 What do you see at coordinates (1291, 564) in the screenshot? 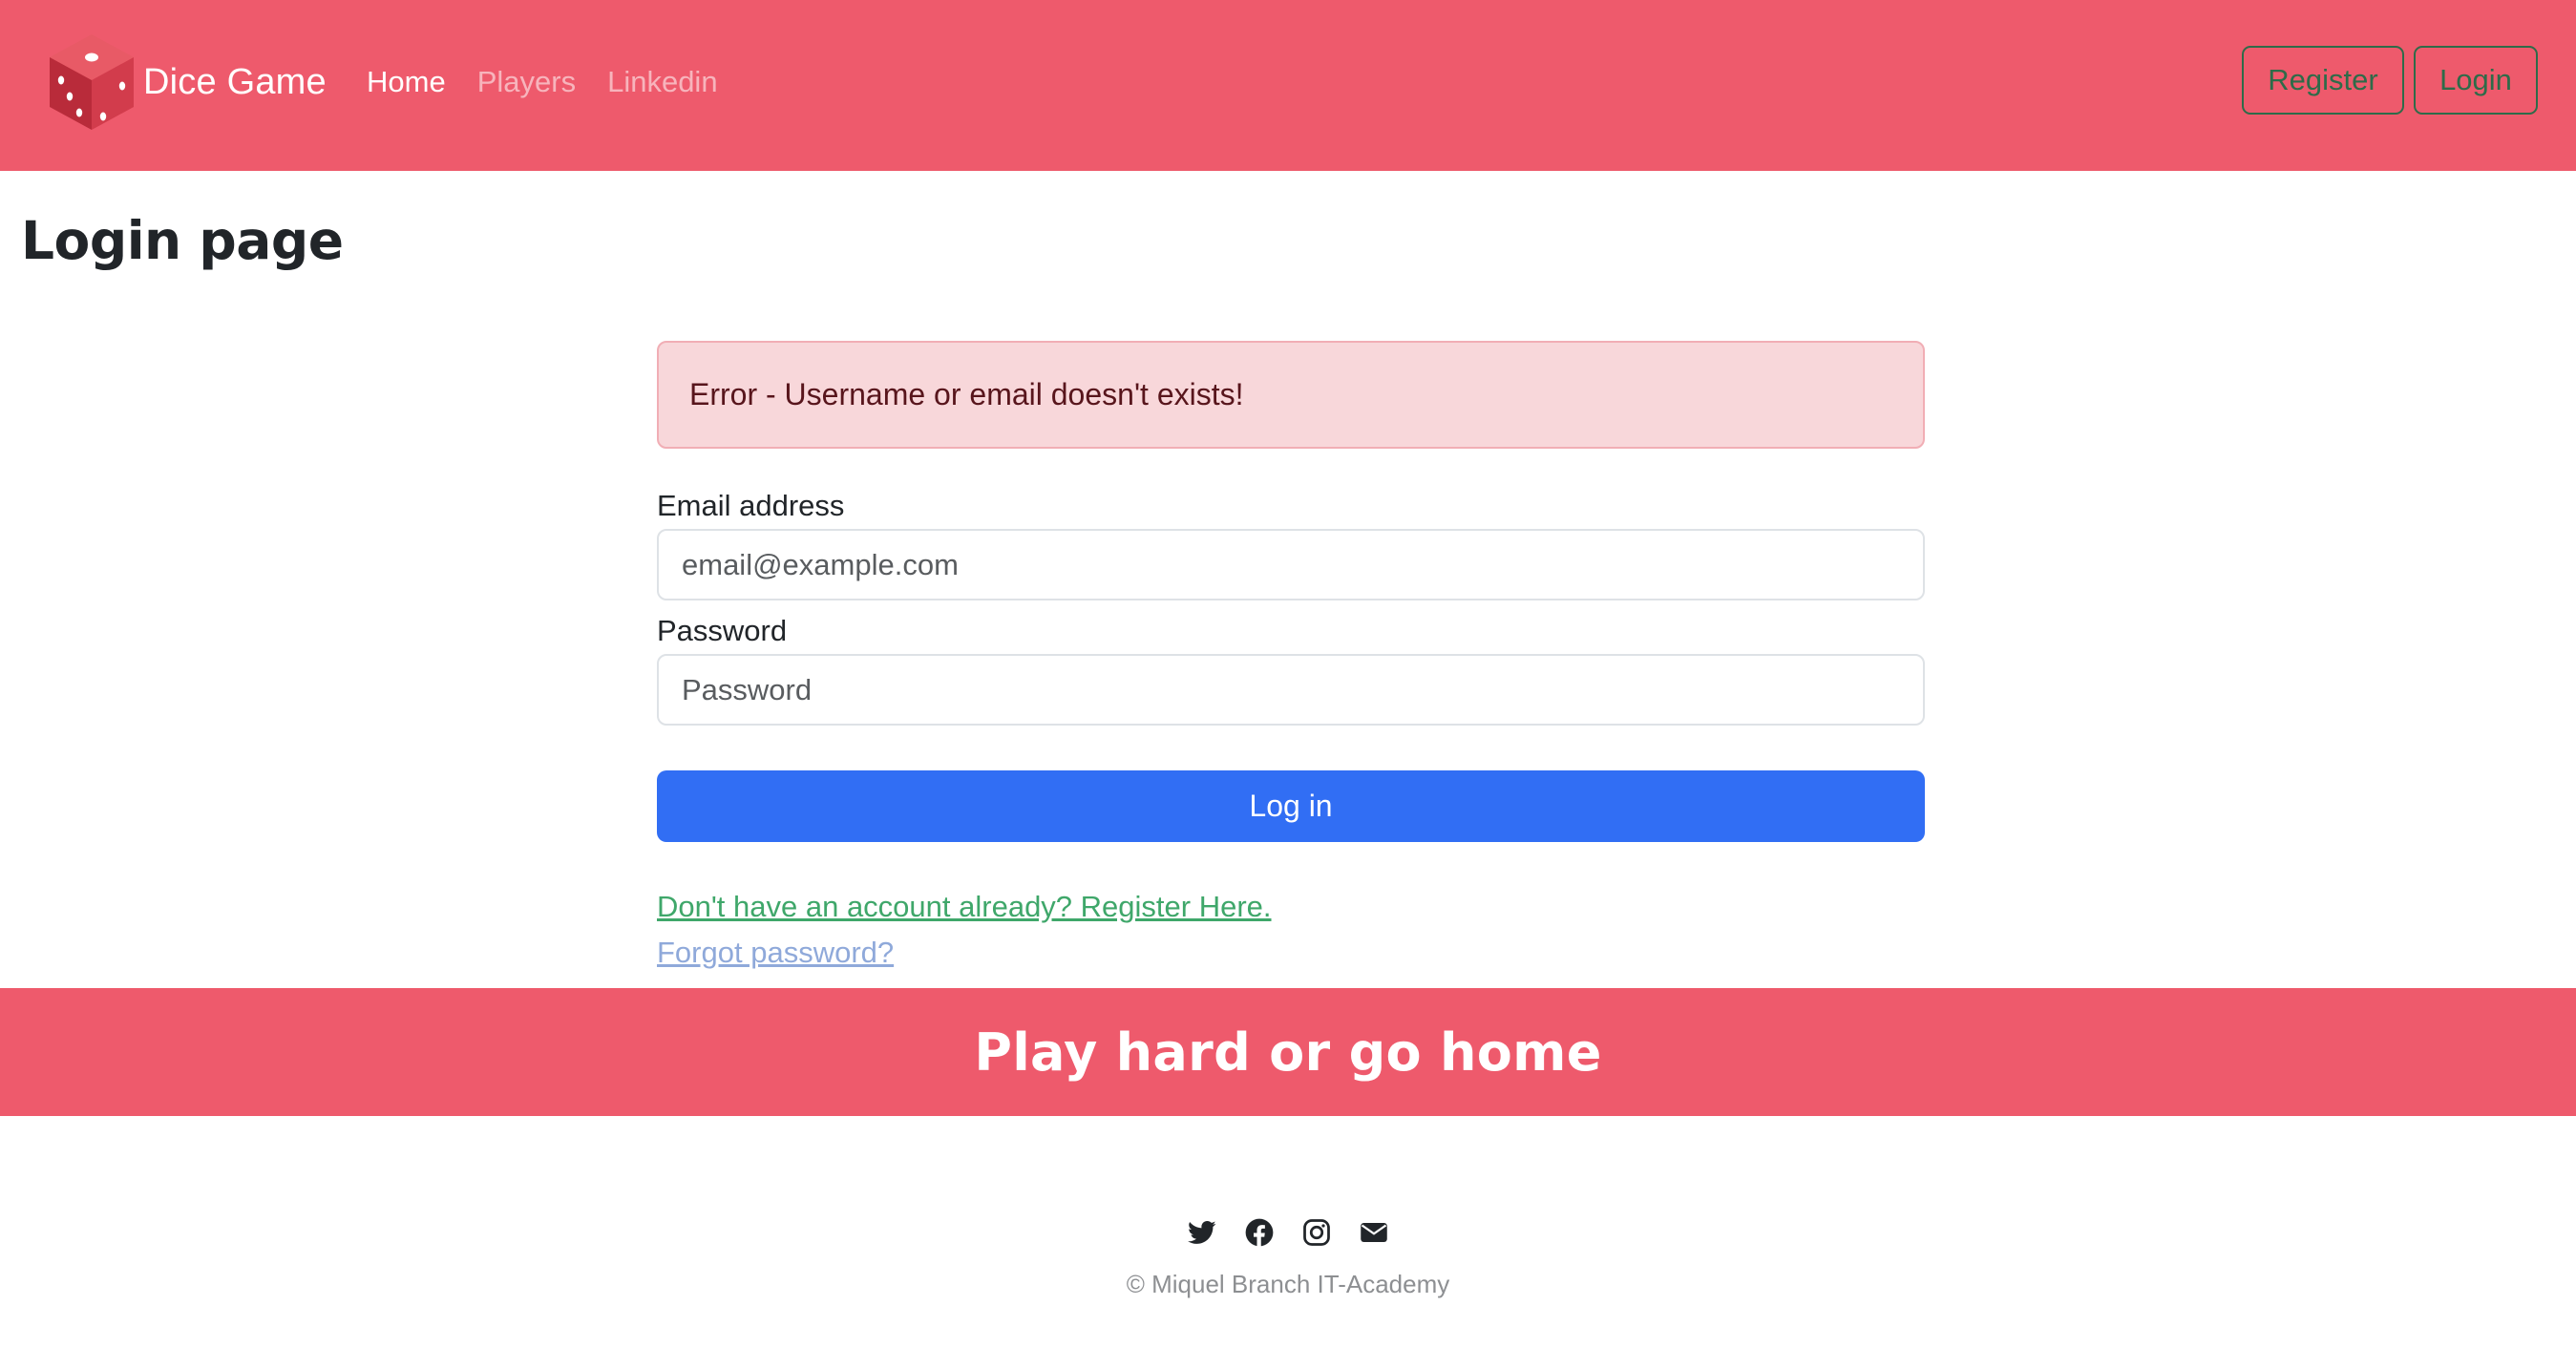
I see `email-field` at bounding box center [1291, 564].